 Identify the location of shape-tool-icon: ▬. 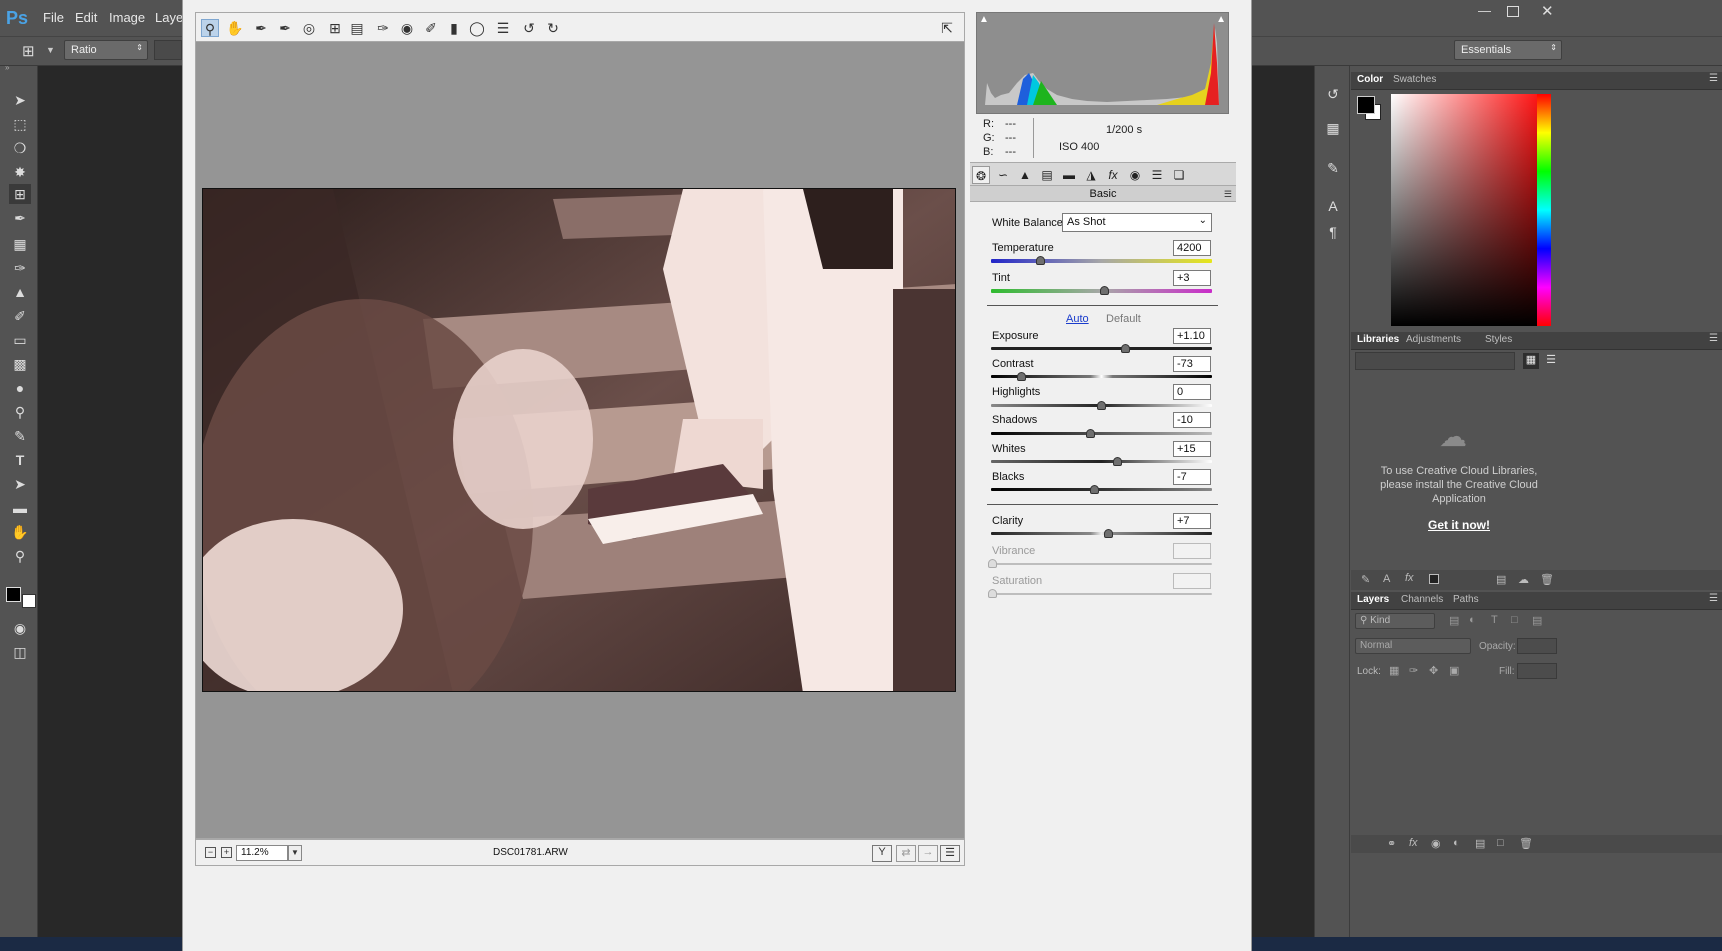
(20, 508).